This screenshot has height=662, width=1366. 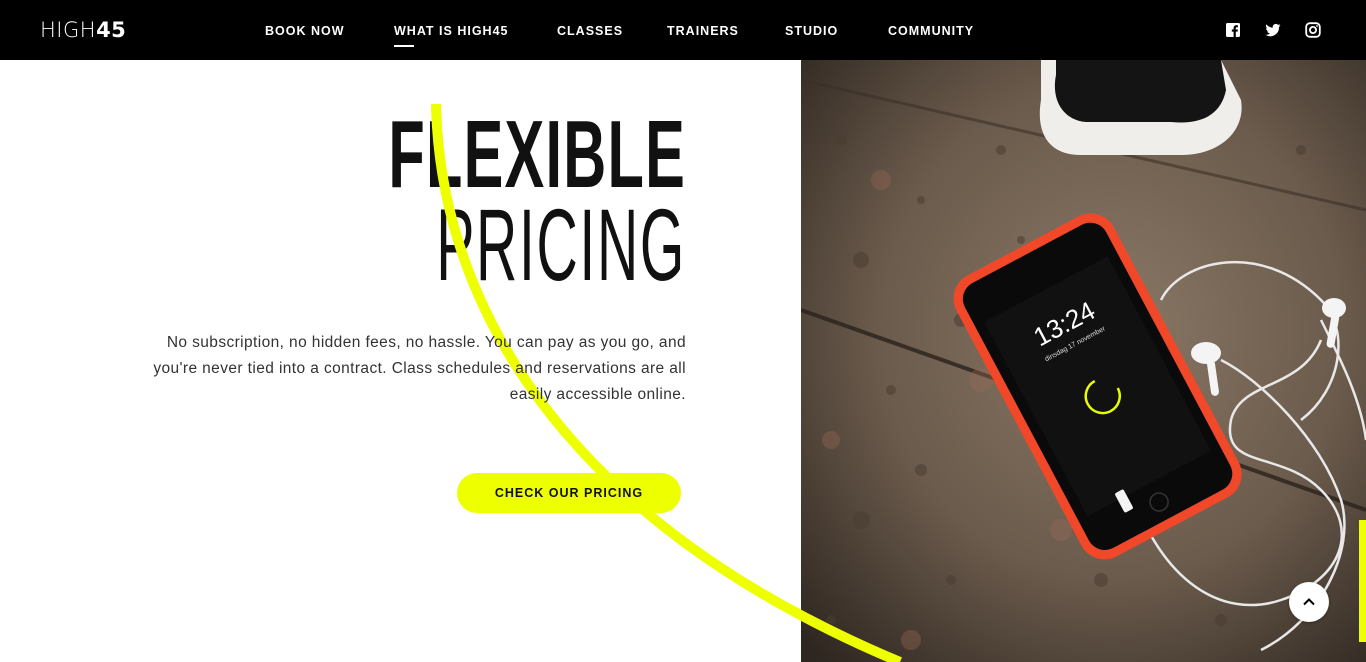 What do you see at coordinates (569, 493) in the screenshot?
I see `check-our-pricing-button: CHECK OUR PRICING` at bounding box center [569, 493].